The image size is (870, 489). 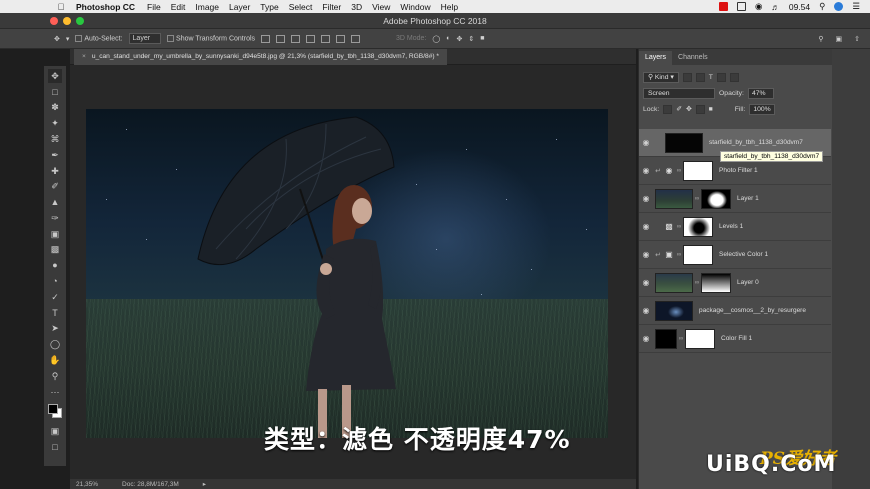 What do you see at coordinates (55, 123) in the screenshot?
I see `quick-select-tool-icon: ✦` at bounding box center [55, 123].